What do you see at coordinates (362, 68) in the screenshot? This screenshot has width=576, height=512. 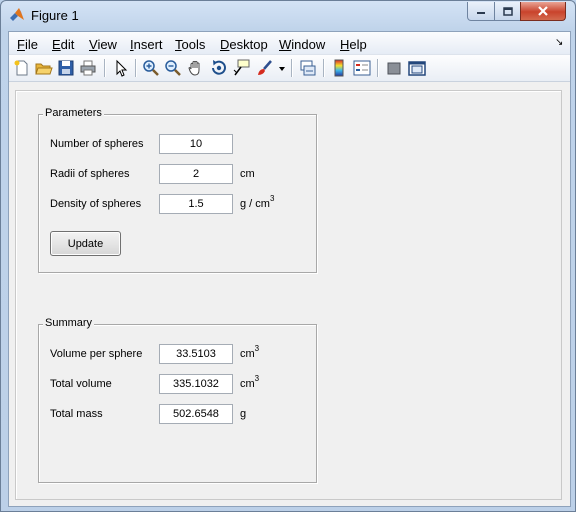 I see `legend-icon` at bounding box center [362, 68].